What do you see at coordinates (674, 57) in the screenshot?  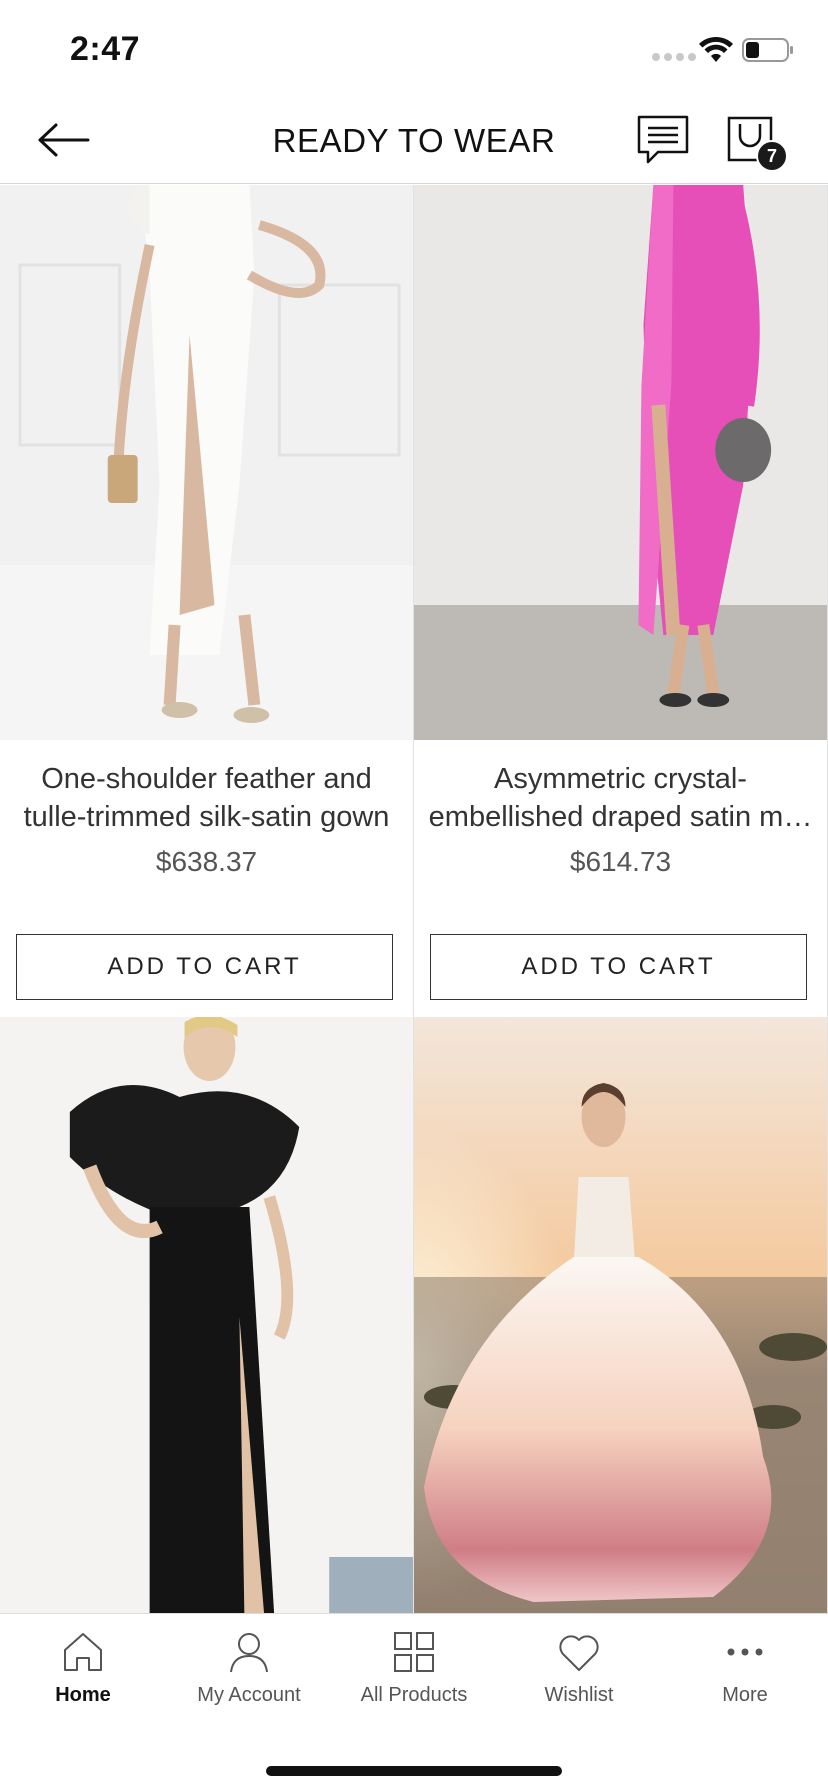 I see `signal-icon` at bounding box center [674, 57].